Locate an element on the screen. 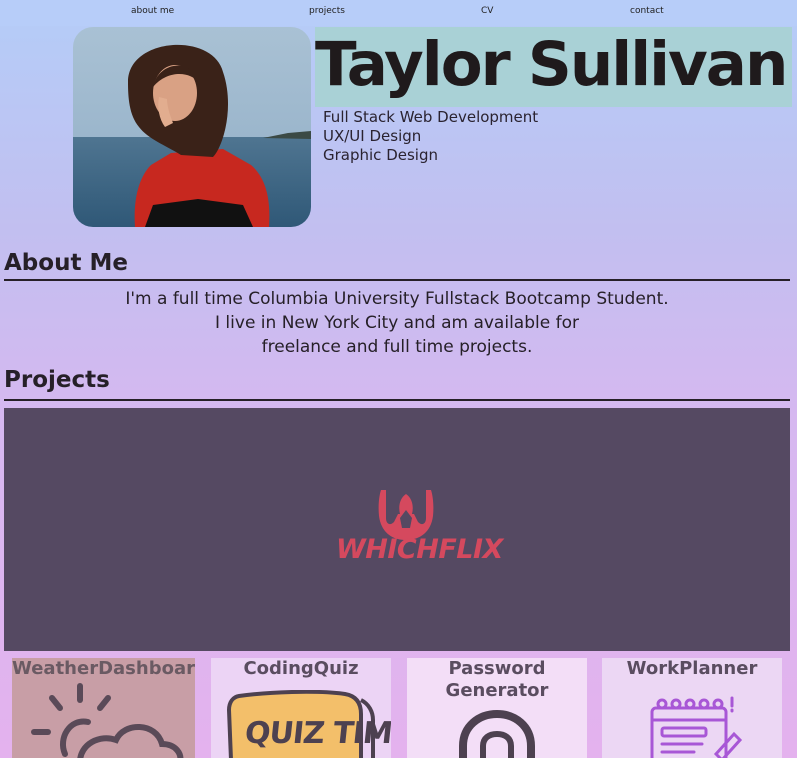 This screenshot has height=758, width=797. project-card-workplanner: WorkPlanner is located at coordinates (692, 708).